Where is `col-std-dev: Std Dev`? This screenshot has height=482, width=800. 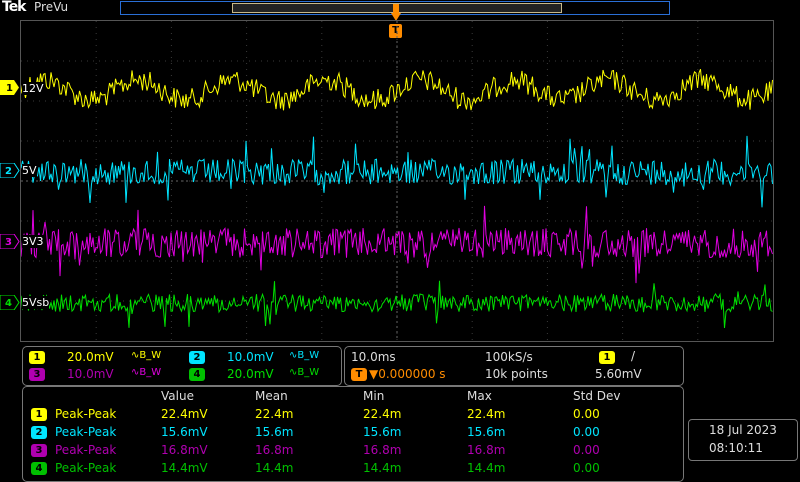
col-std-dev: Std Dev is located at coordinates (597, 396).